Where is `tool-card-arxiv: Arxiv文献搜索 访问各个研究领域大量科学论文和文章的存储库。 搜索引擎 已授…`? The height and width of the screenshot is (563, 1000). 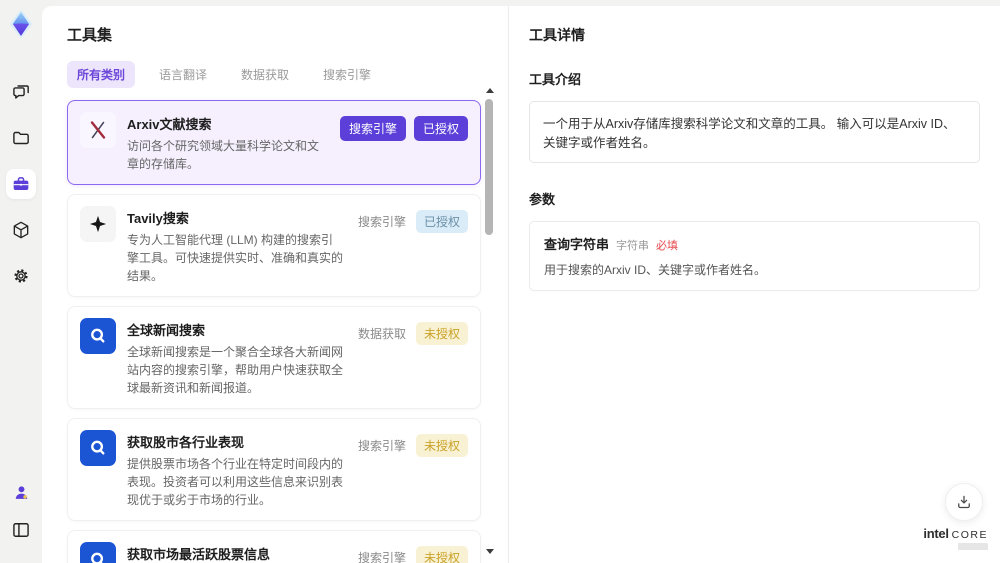 tool-card-arxiv: Arxiv文献搜索 访问各个研究领域大量科学论文和文章的存储库。 搜索引擎 已授… is located at coordinates (274, 142).